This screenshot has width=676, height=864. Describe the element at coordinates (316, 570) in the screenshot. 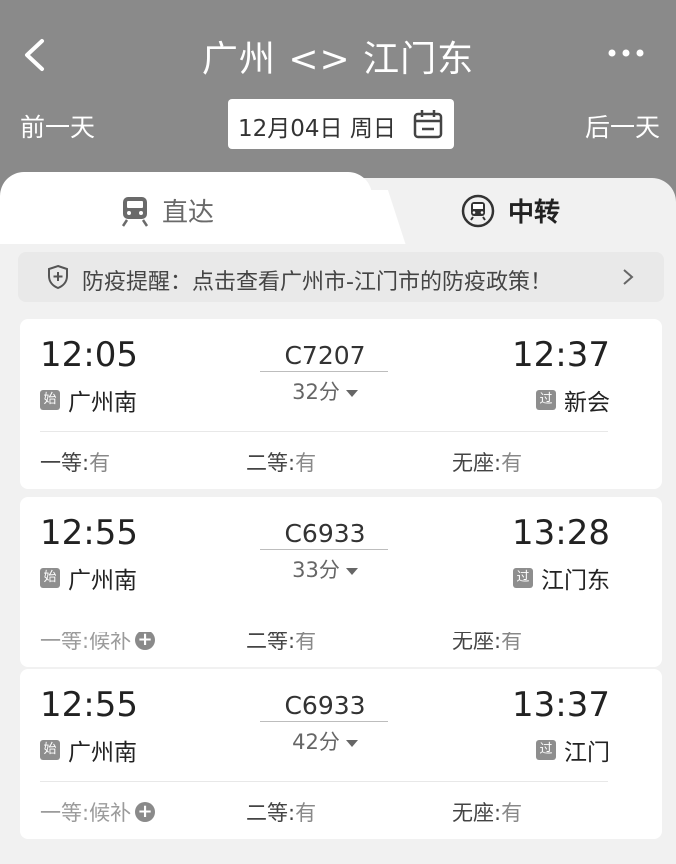

I see `duration-text: 33分` at that location.